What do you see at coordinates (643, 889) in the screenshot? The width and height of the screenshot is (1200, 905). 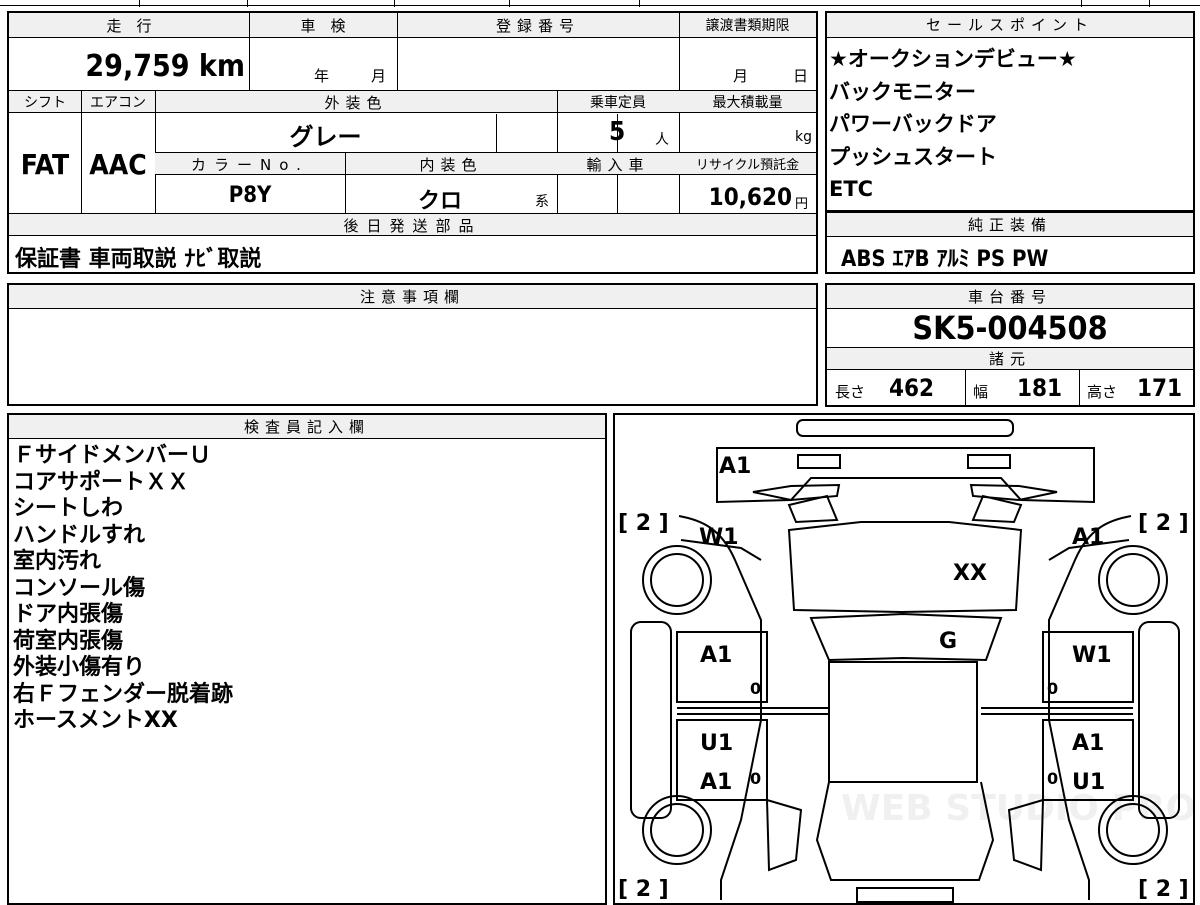 I see `tire-count-bl: [ 2 ]` at bounding box center [643, 889].